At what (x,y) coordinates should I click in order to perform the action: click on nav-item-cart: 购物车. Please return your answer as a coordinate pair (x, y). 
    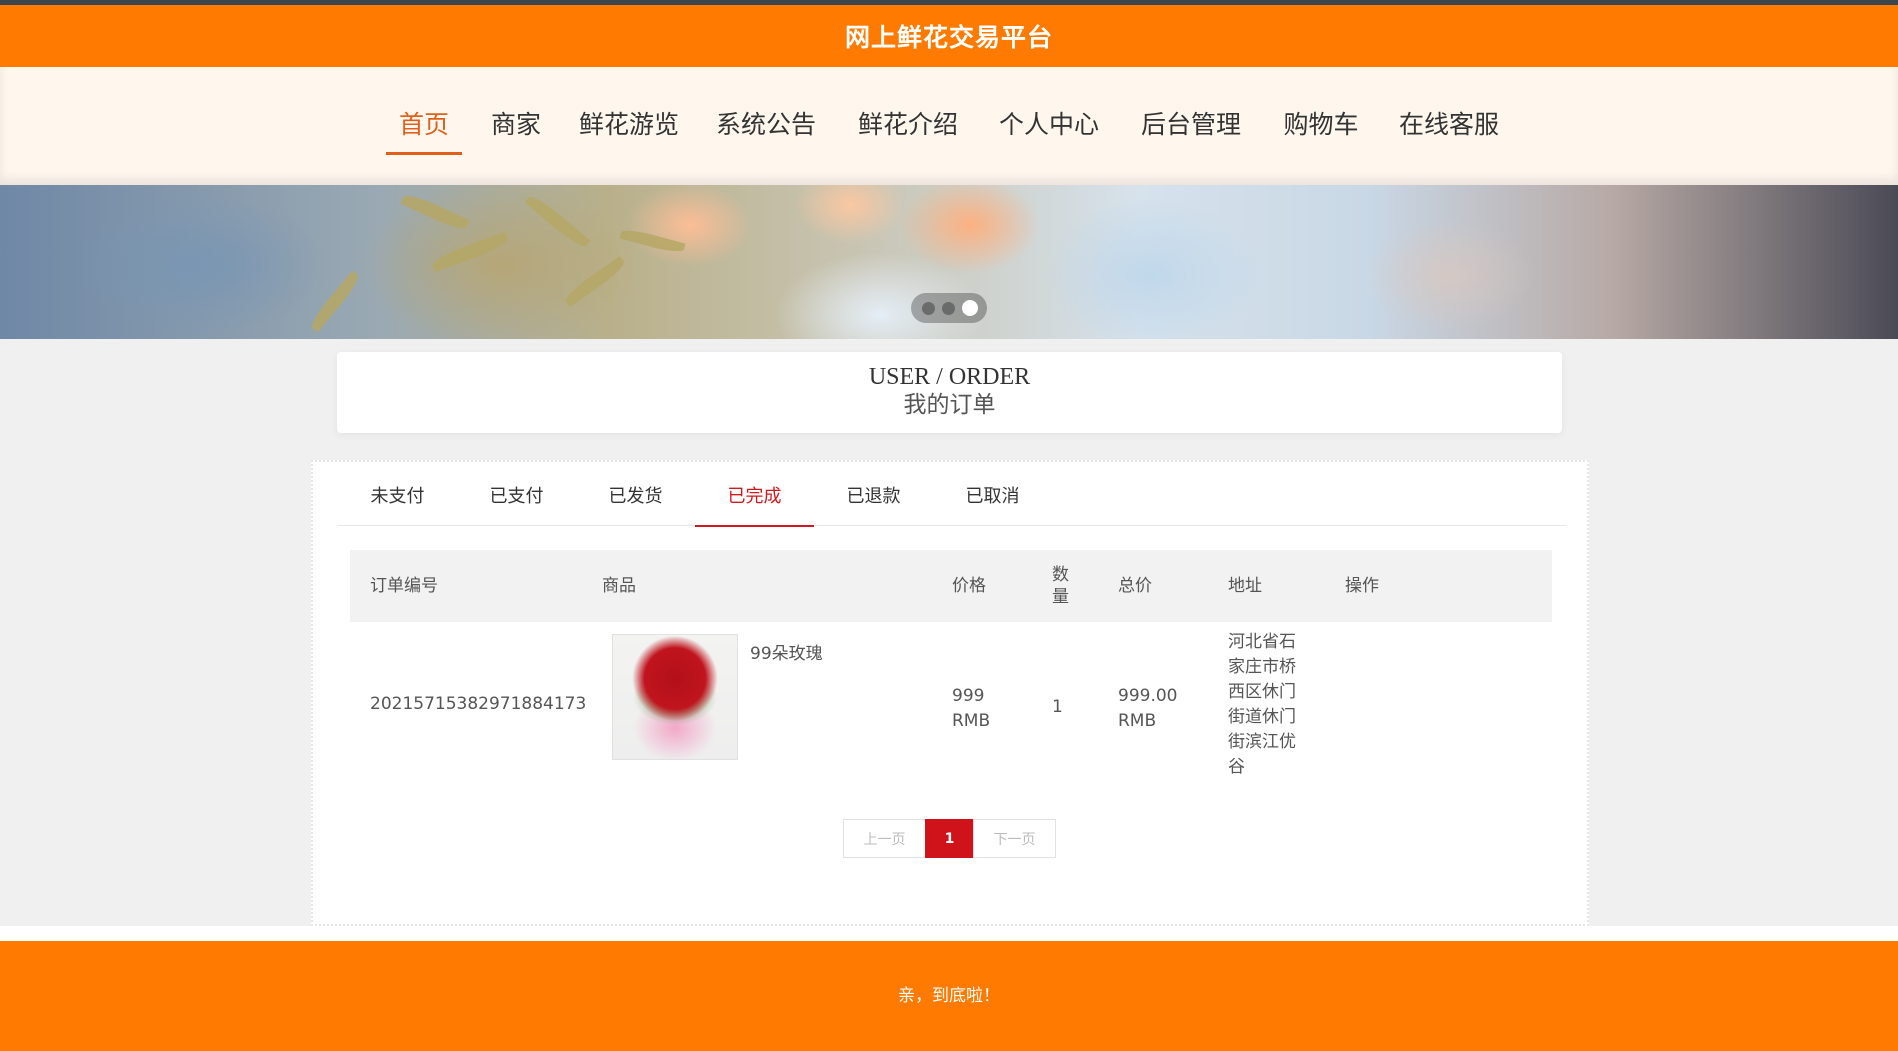
    Looking at the image, I should click on (1321, 130).